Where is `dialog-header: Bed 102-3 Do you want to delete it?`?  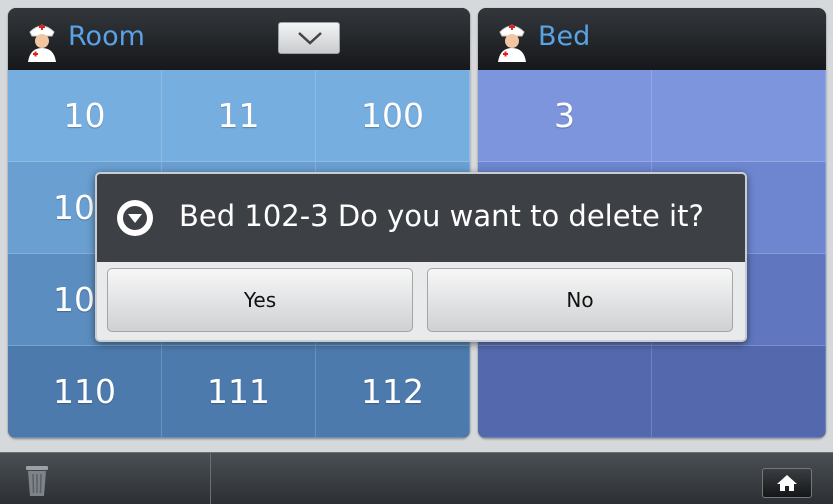
dialog-header: Bed 102-3 Do you want to delete it? is located at coordinates (421, 218).